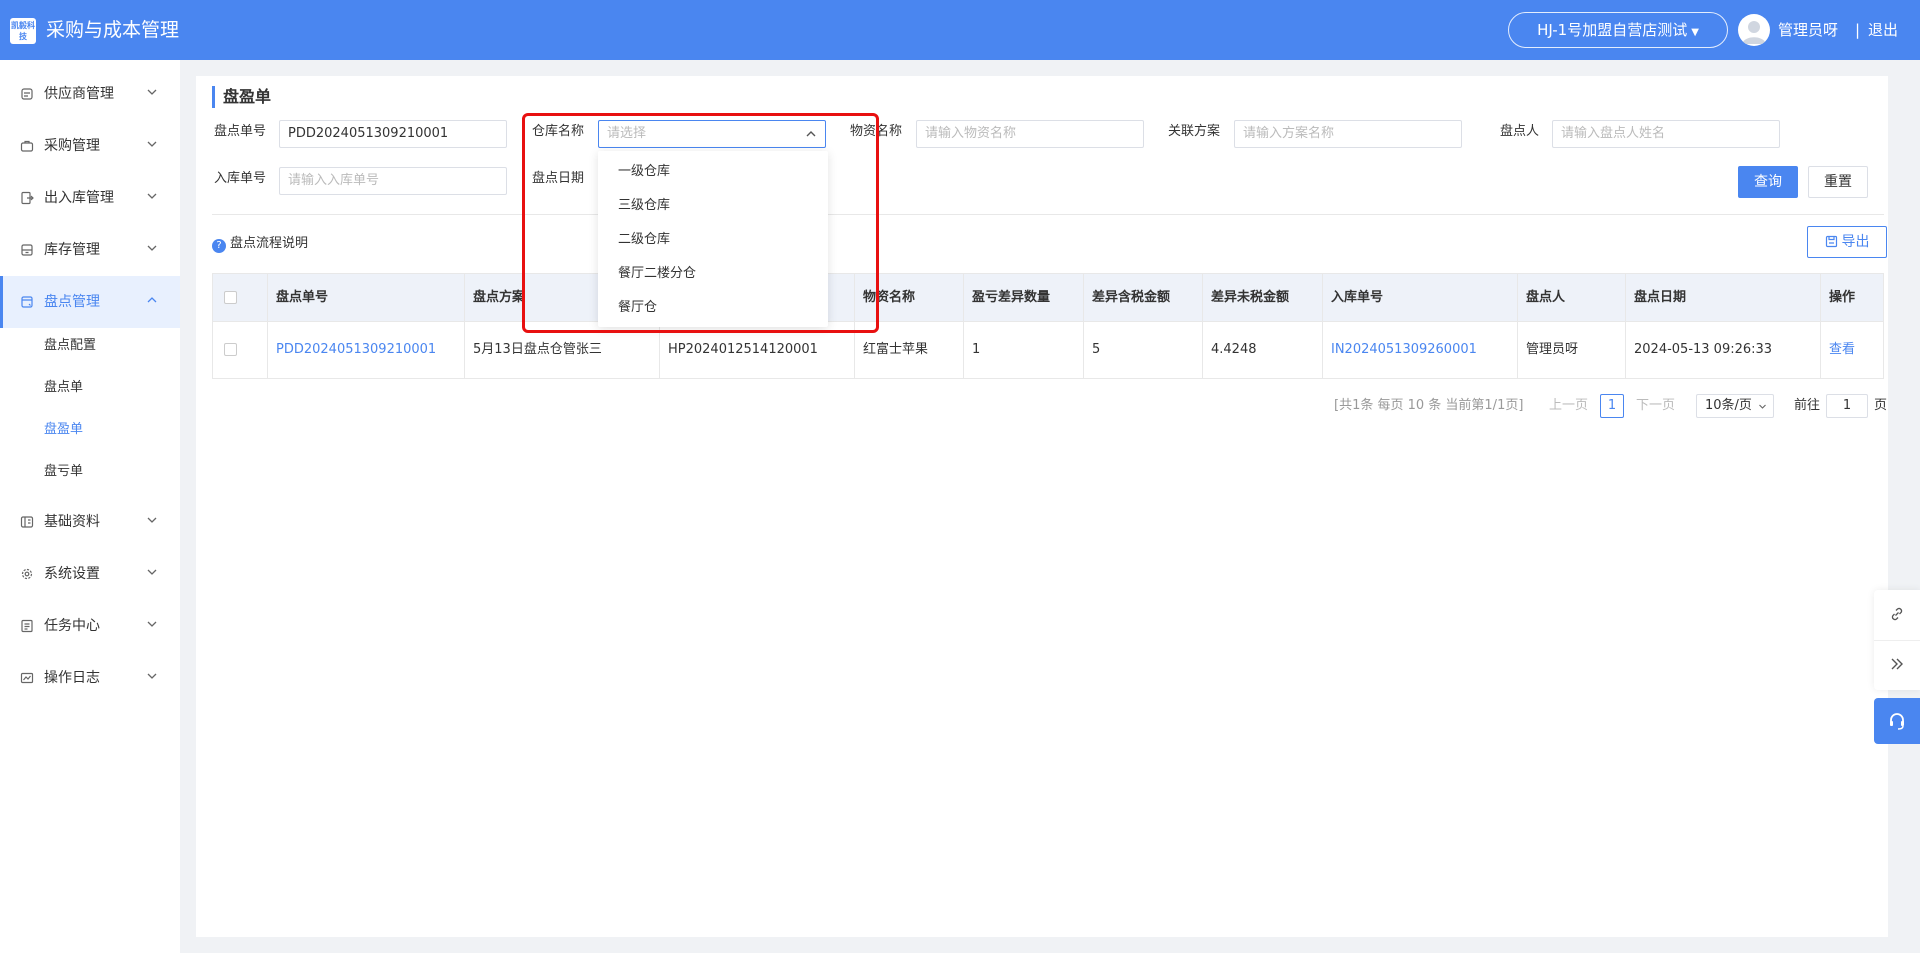 Image resolution: width=1920 pixels, height=953 pixels. I want to click on inbound-no-link: IN2024051309260001, so click(1420, 350).